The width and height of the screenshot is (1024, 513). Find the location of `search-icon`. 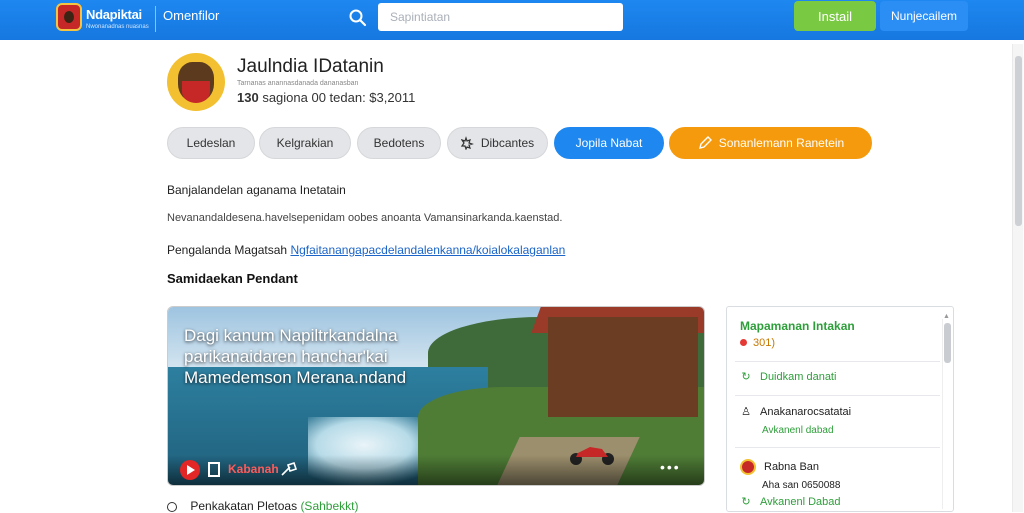

search-icon is located at coordinates (358, 18).